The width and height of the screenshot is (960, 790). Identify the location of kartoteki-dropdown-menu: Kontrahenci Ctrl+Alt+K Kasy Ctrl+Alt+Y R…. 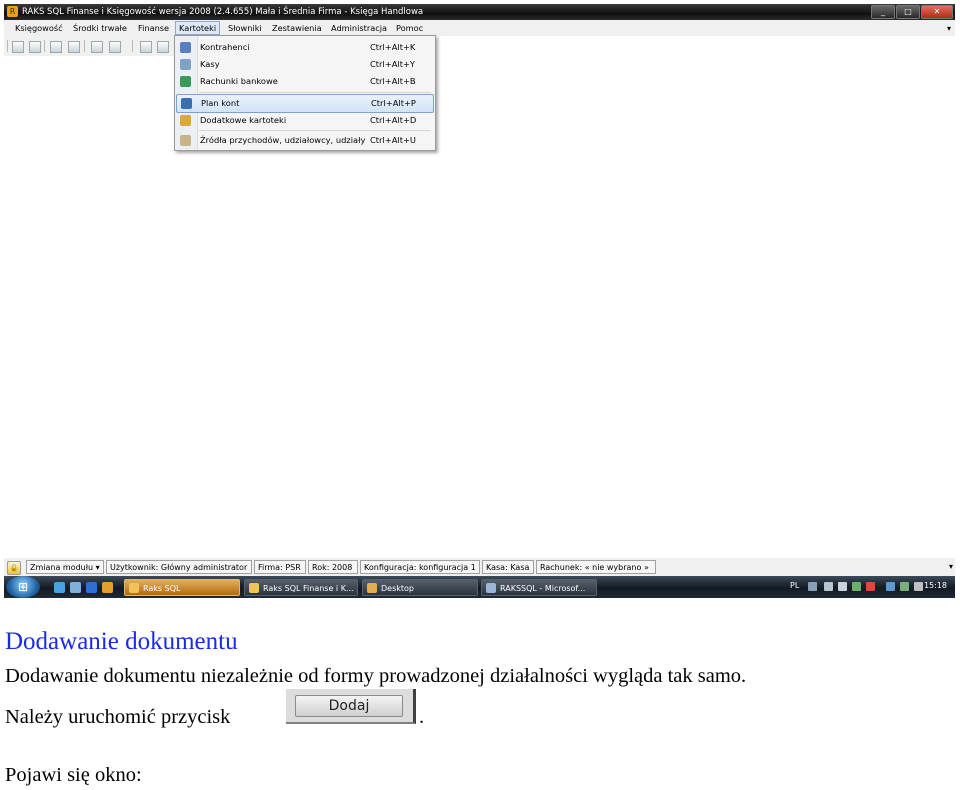
(305, 93).